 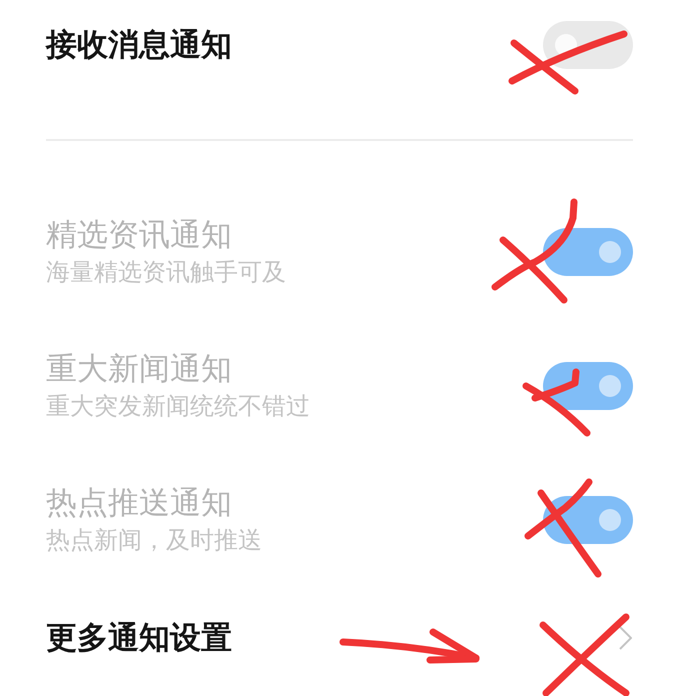 I want to click on more-settings-link: 更多通知设置, so click(x=339, y=638).